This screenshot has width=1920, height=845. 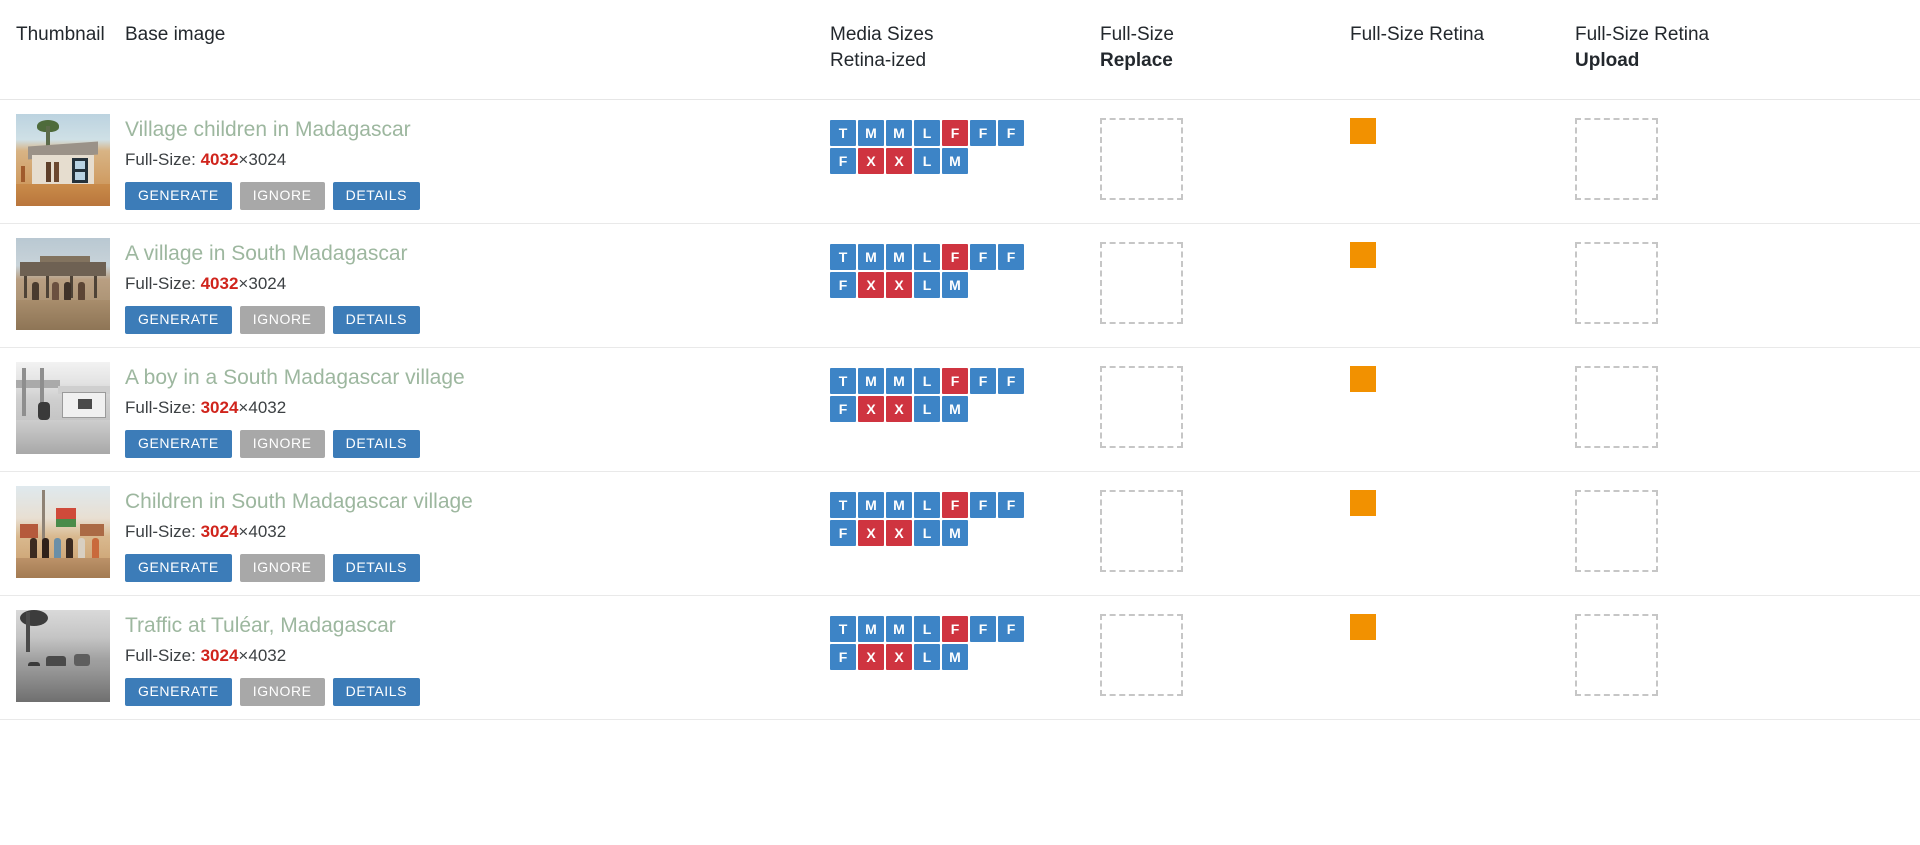 What do you see at coordinates (477, 129) in the screenshot?
I see `base-image-title-link: Village children in Madagascar` at bounding box center [477, 129].